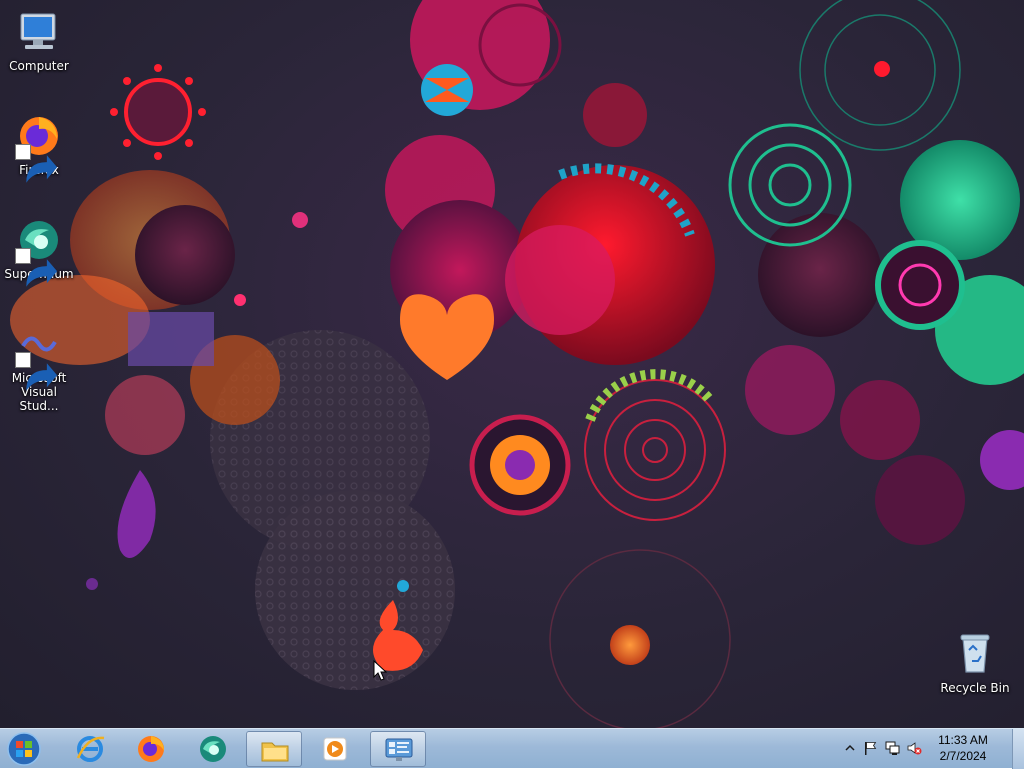 The image size is (1024, 772). I want to click on taskbar-supermium, so click(213, 749).